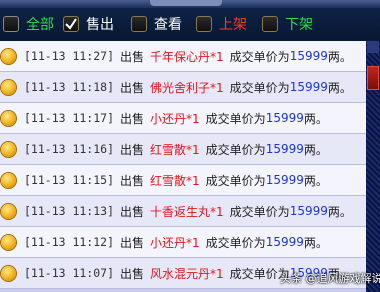 Image resolution: width=380 pixels, height=292 pixels. What do you see at coordinates (233, 25) in the screenshot?
I see `filter-listed-label: 上架` at bounding box center [233, 25].